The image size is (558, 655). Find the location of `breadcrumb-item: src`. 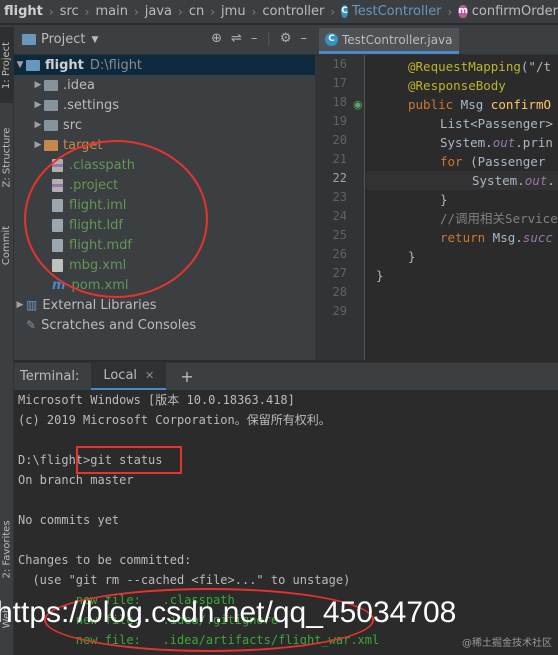

breadcrumb-item: src is located at coordinates (69, 11).